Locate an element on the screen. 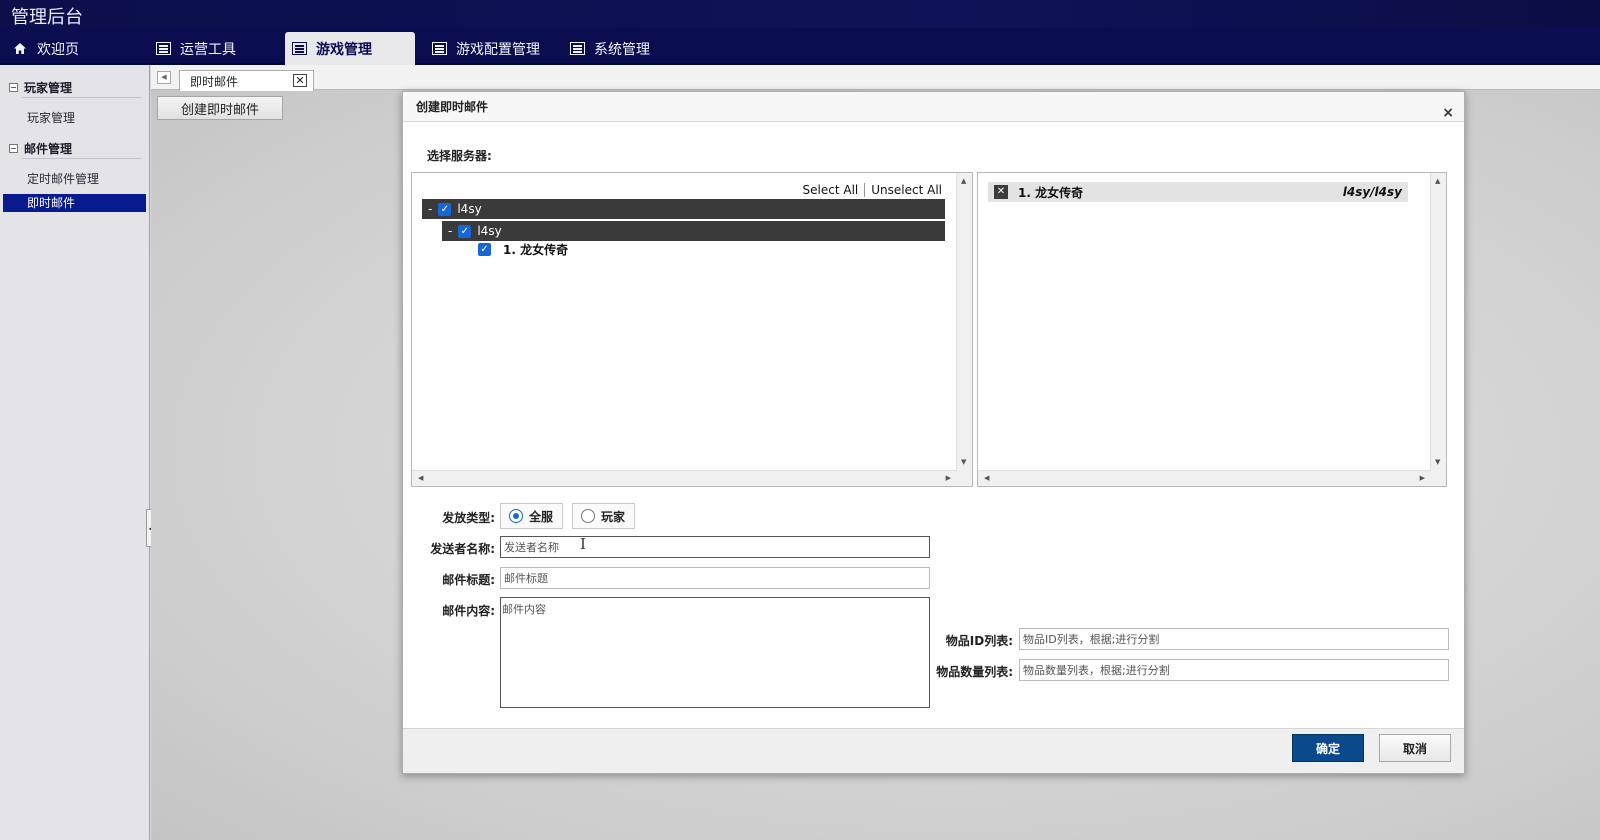  sidebar-group-mail: − 邮件管理 is located at coordinates (40, 148).